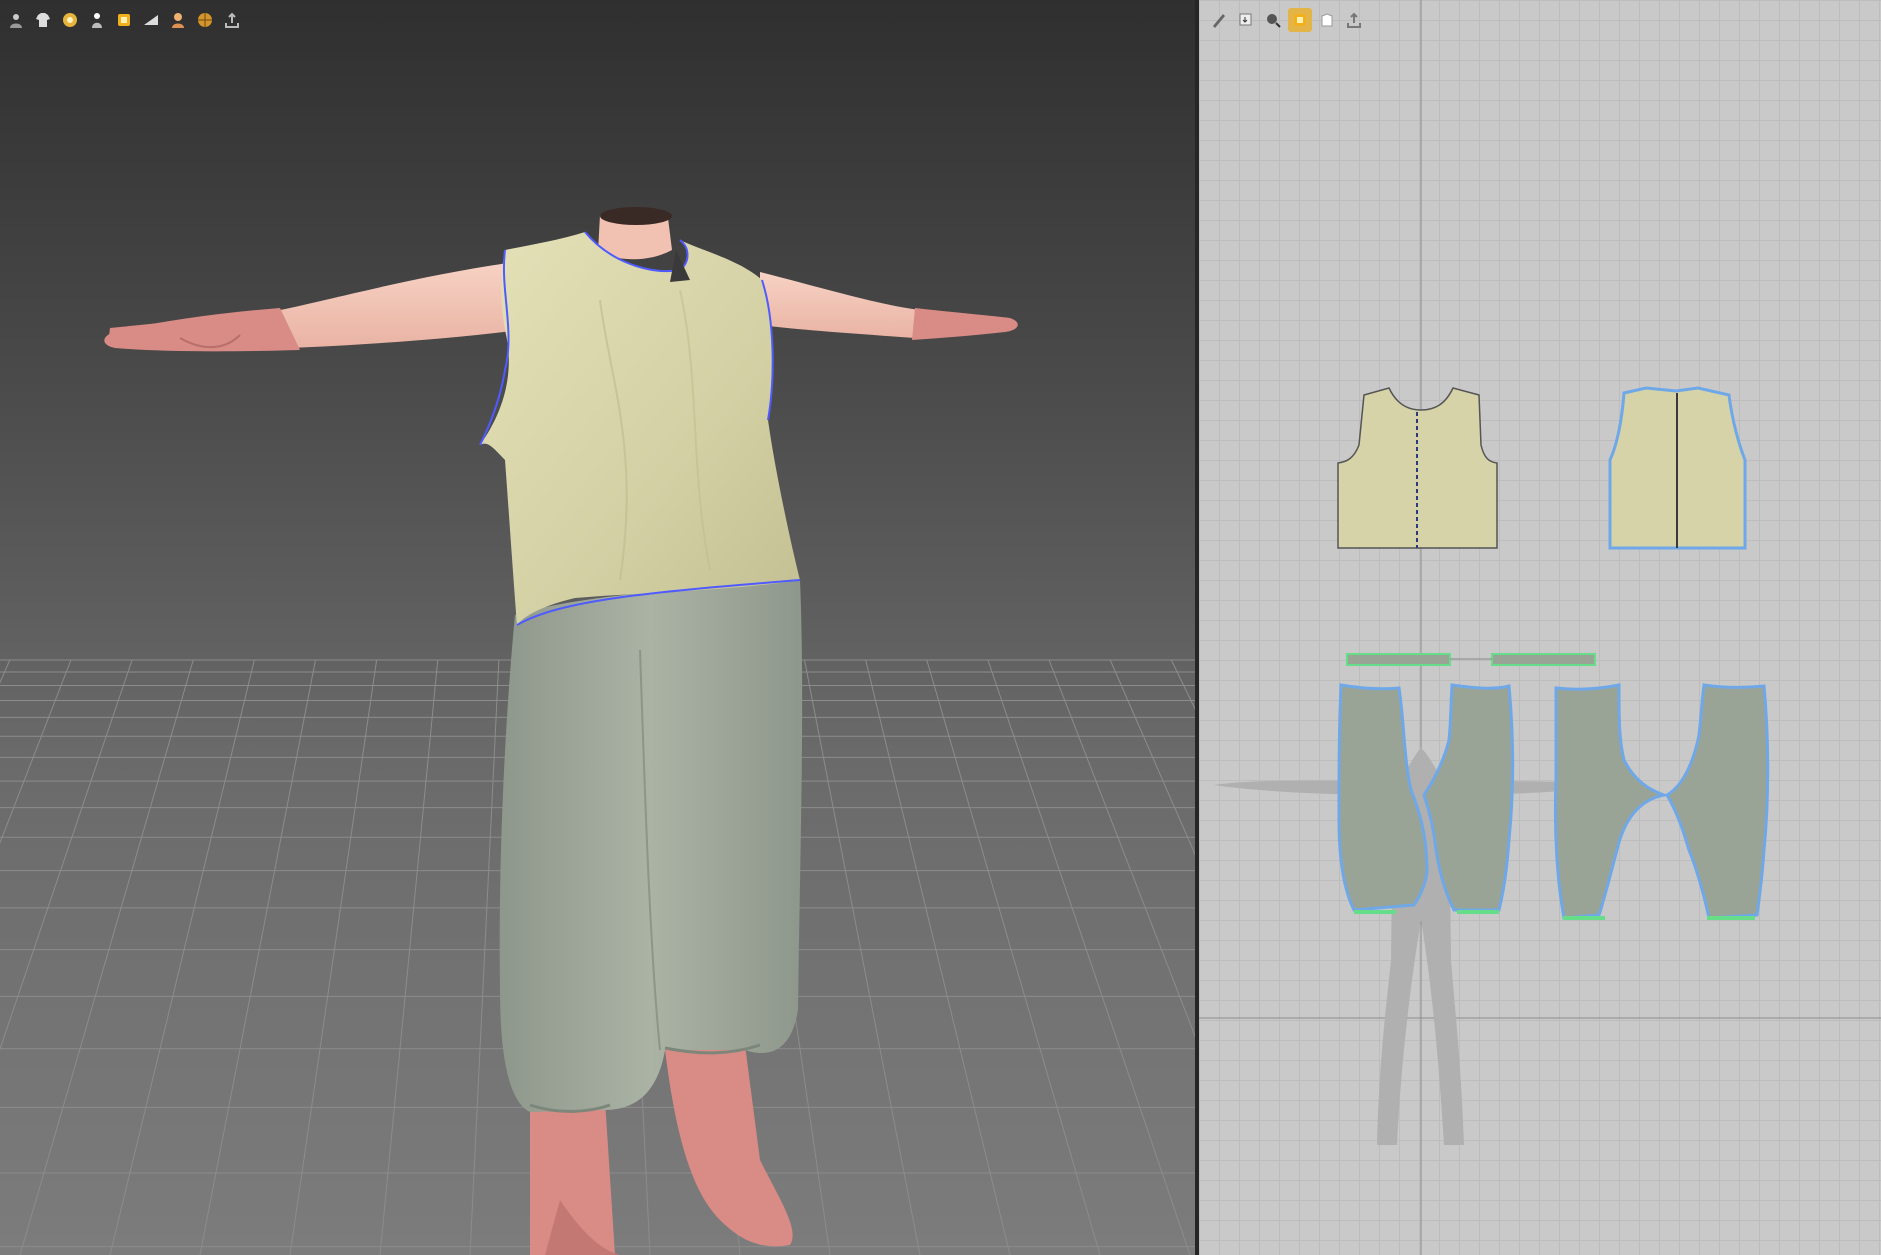  I want to click on simulation-icon, so click(70, 20).